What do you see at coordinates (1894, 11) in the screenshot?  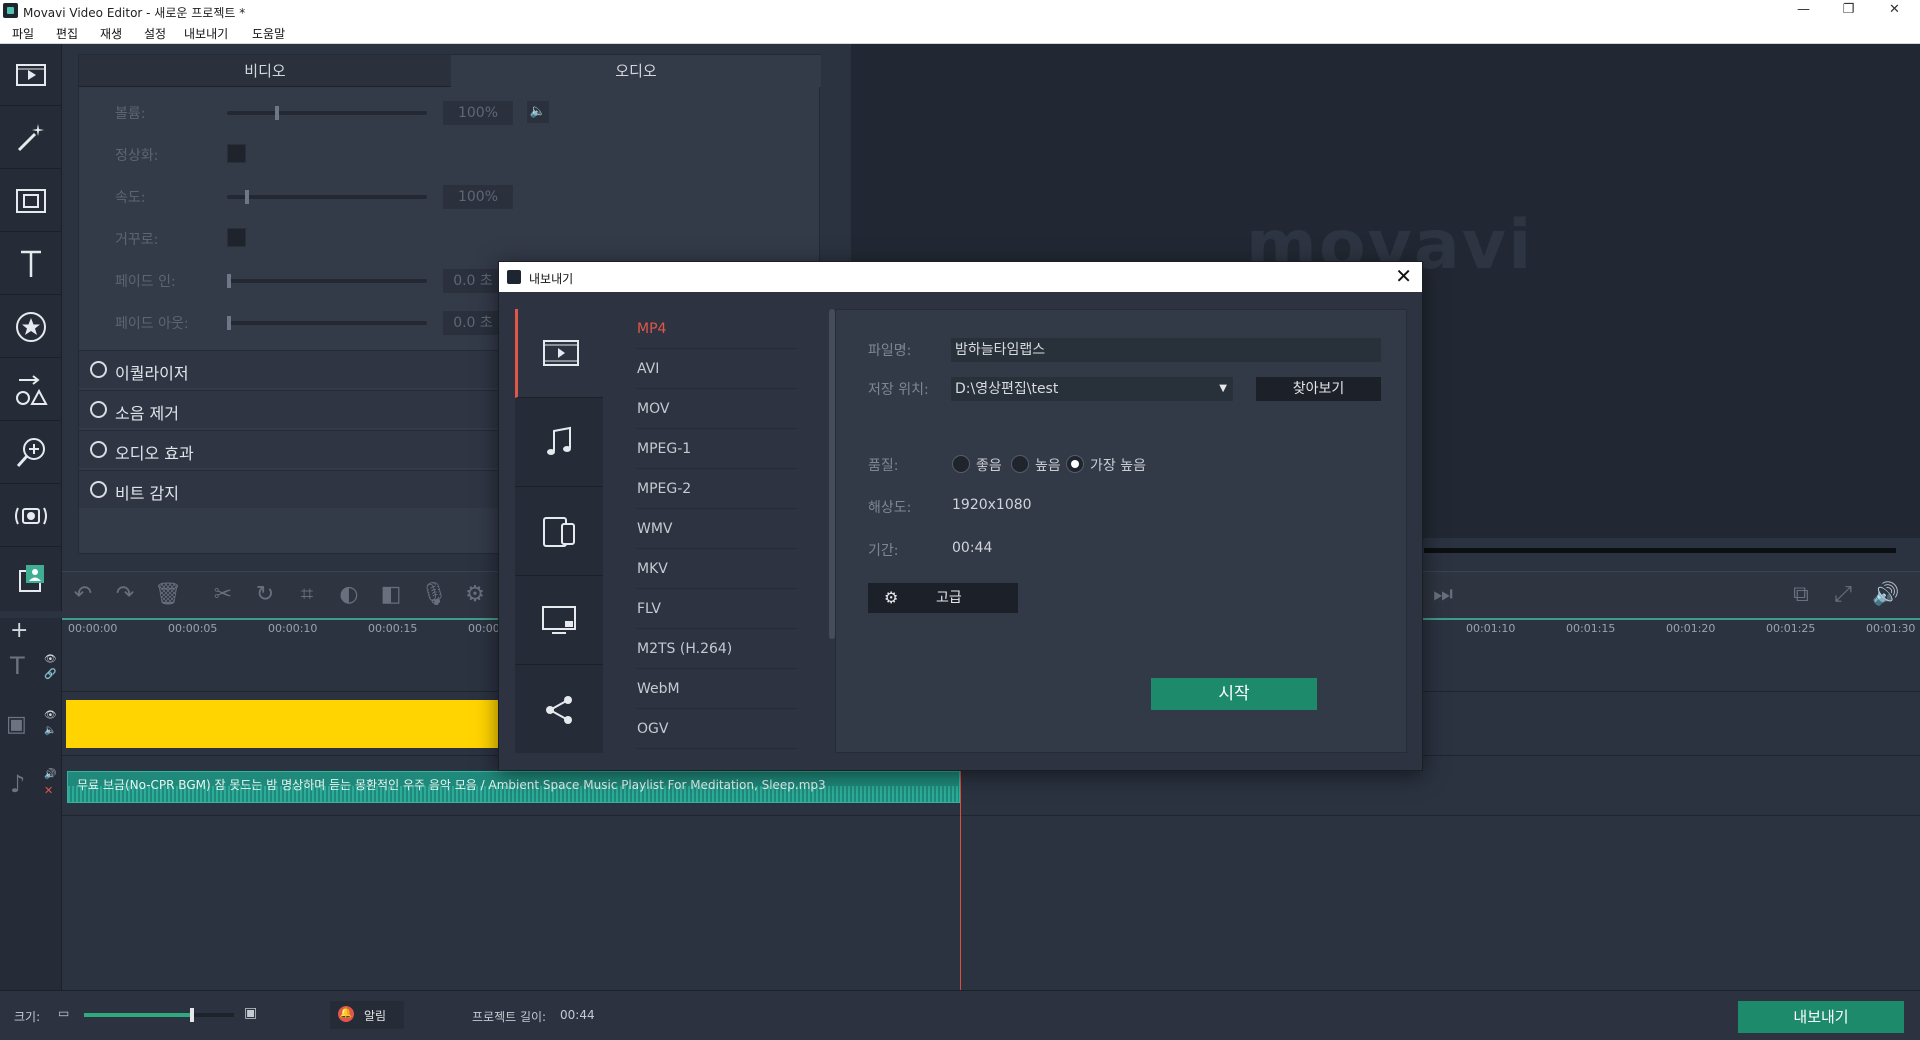 I see `close-button: ✕` at bounding box center [1894, 11].